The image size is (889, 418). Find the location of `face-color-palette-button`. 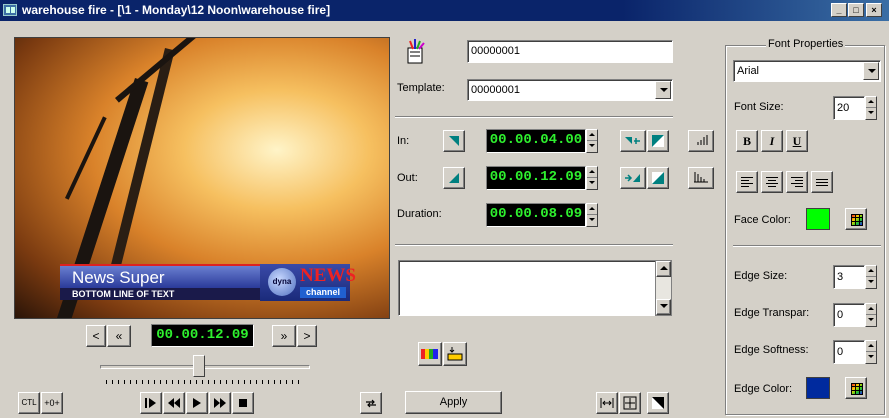

face-color-palette-button is located at coordinates (856, 219).